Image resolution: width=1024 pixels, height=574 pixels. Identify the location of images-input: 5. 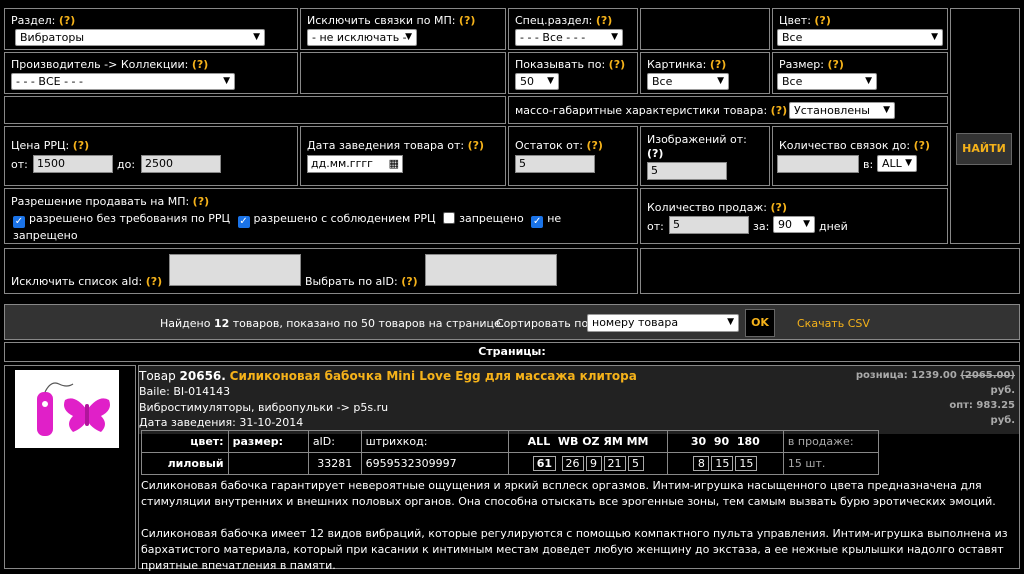
(687, 171).